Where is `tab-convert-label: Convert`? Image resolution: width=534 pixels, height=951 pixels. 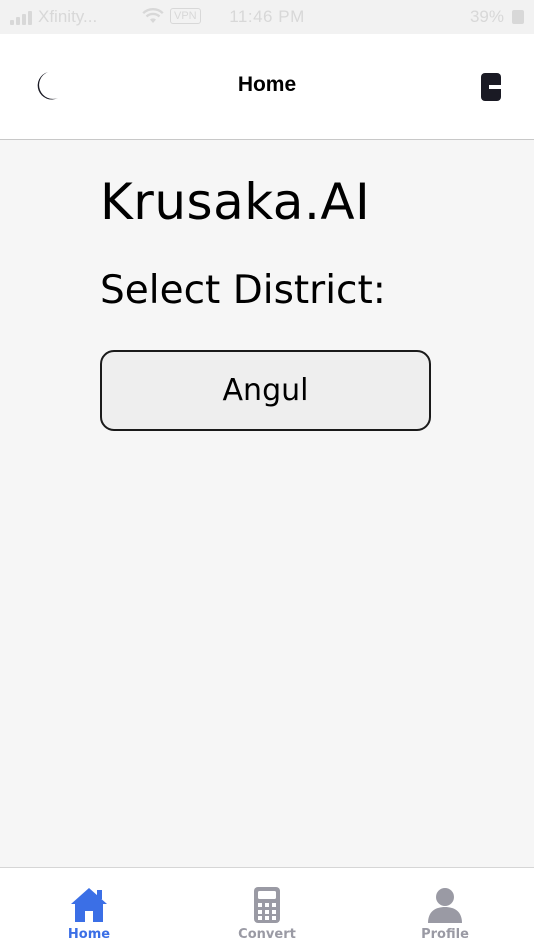 tab-convert-label: Convert is located at coordinates (267, 934).